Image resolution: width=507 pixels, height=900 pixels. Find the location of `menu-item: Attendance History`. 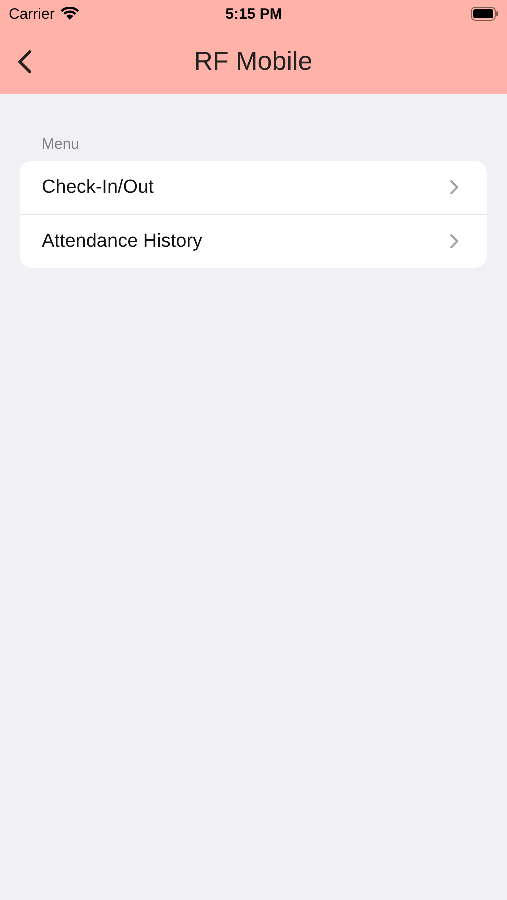

menu-item: Attendance History is located at coordinates (253, 241).